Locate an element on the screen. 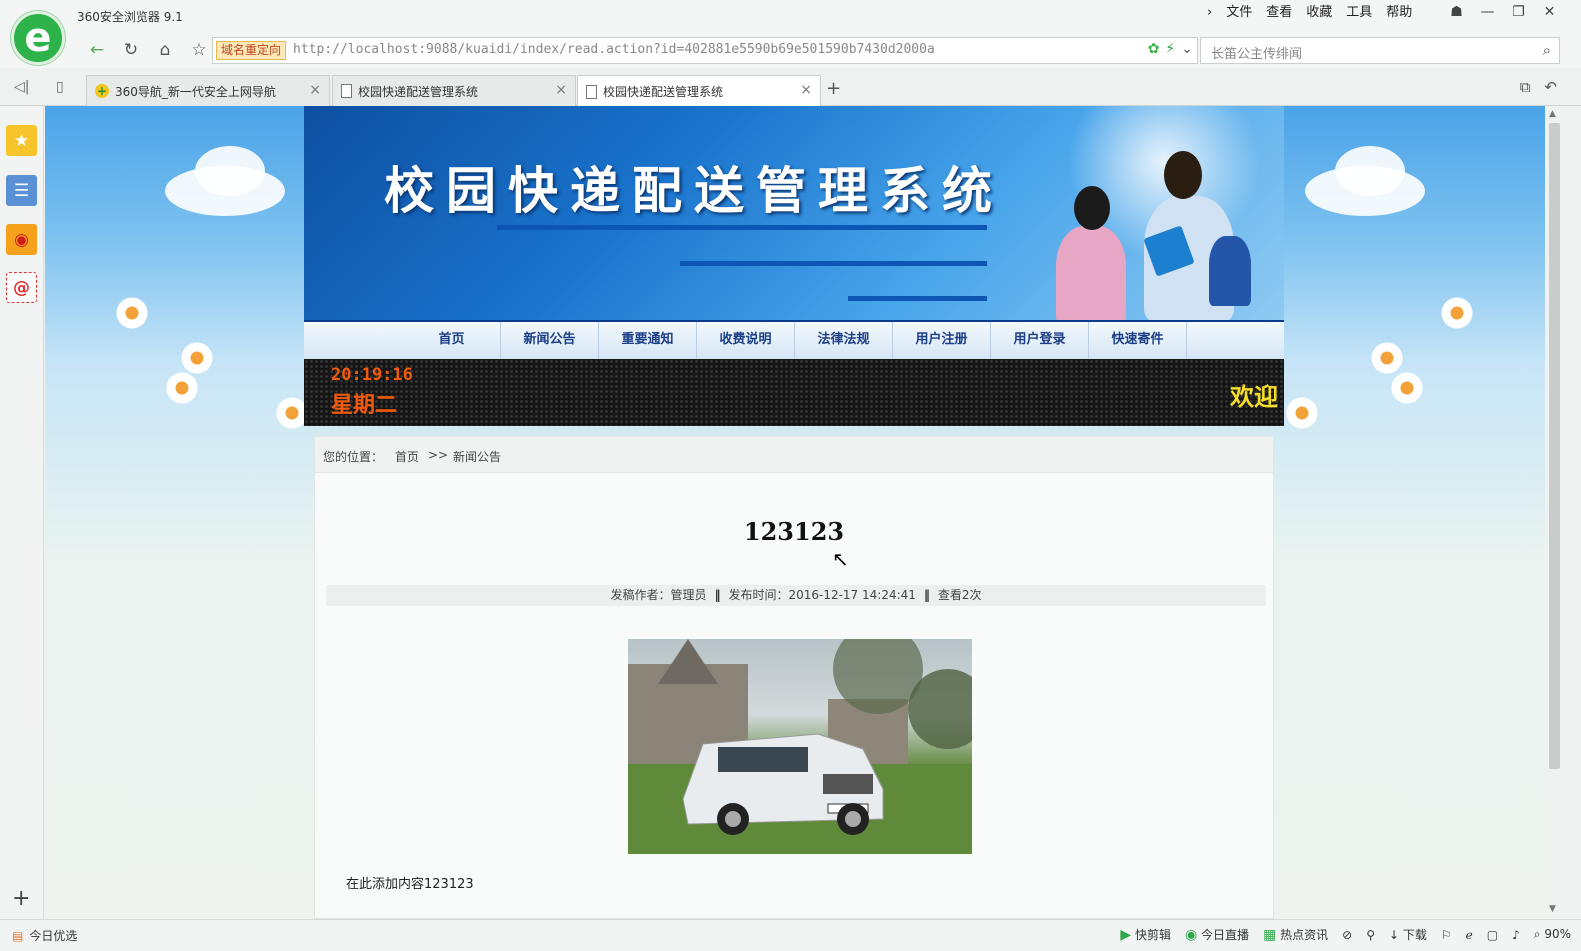  star-icon: ☆ is located at coordinates (199, 50).